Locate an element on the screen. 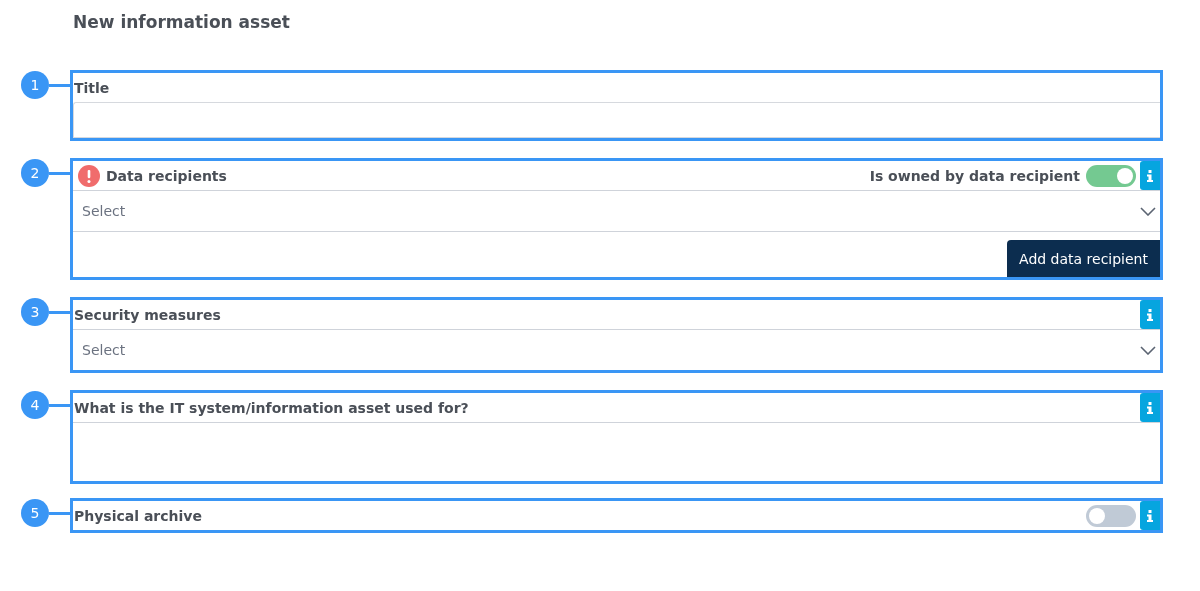  step-number-badge: 3 is located at coordinates (35, 312).